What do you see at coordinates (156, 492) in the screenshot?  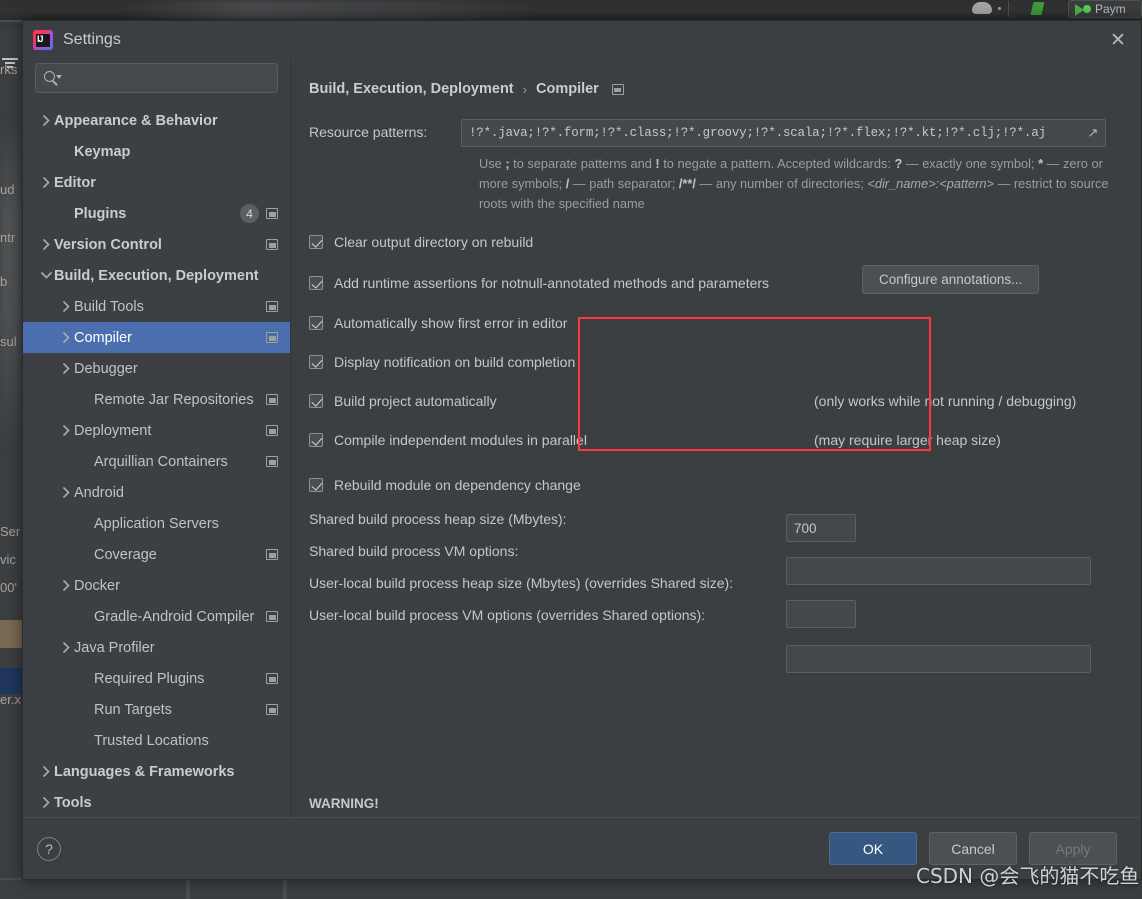 I see `sidebar-item-android: Android` at bounding box center [156, 492].